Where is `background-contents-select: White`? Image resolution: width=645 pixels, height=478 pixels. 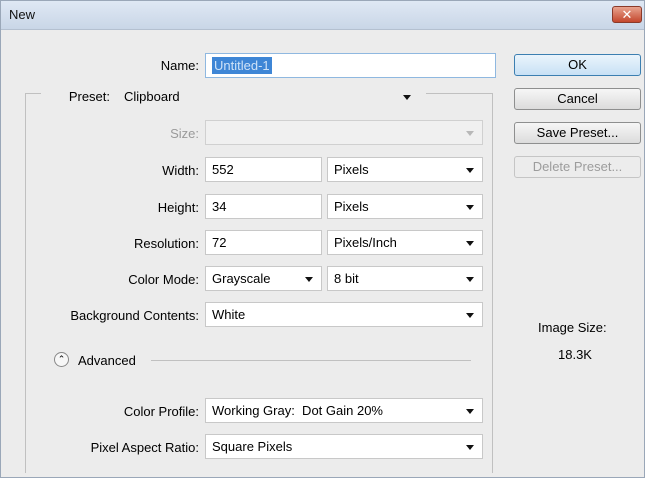
background-contents-select: White is located at coordinates (344, 314).